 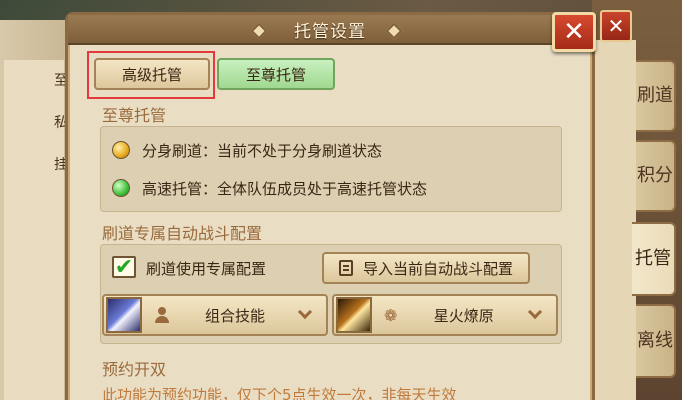 I want to click on tab-supreme-hosting: 至尊托管, so click(x=276, y=74).